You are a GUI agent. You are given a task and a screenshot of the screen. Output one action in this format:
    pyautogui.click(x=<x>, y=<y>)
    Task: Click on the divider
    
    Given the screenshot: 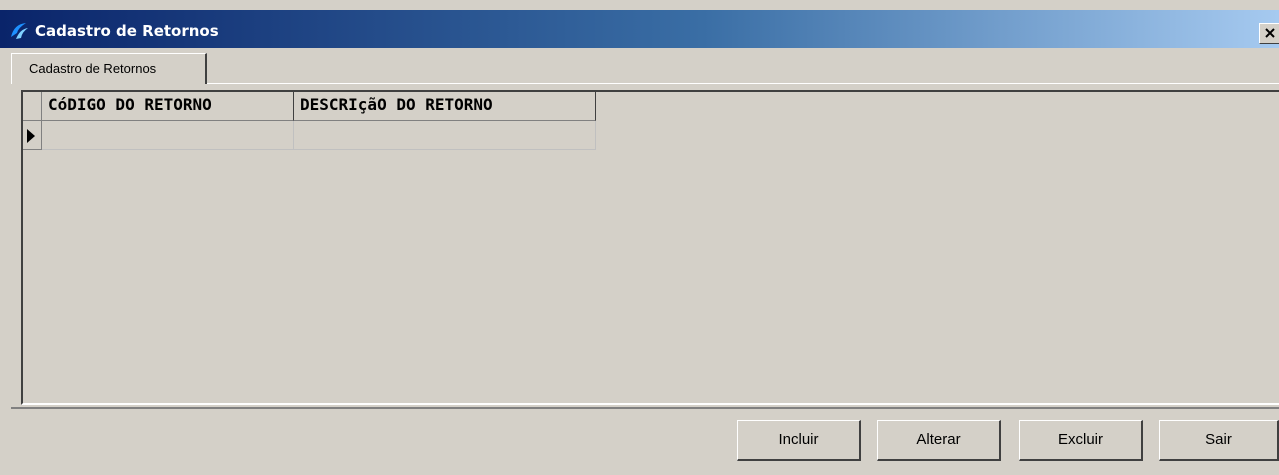 What is the action you would take?
    pyautogui.click(x=645, y=408)
    